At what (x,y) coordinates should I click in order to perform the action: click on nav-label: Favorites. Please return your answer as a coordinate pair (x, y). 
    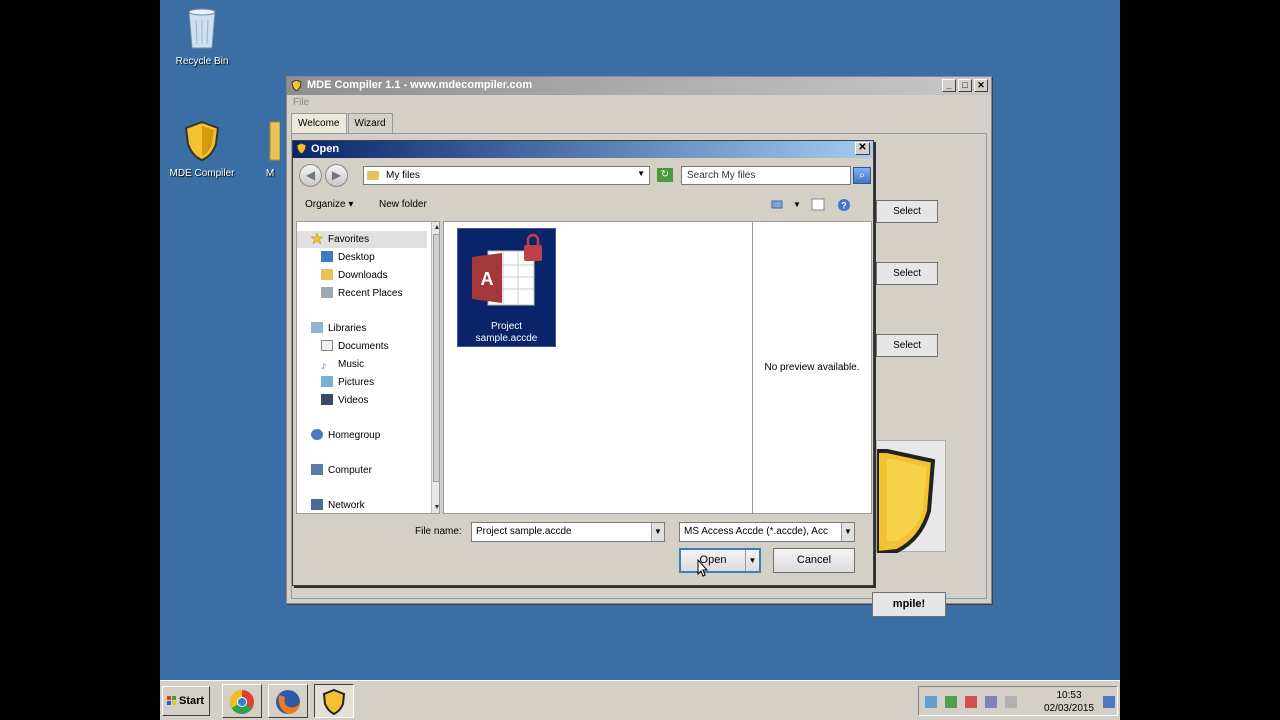
    Looking at the image, I should click on (349, 239).